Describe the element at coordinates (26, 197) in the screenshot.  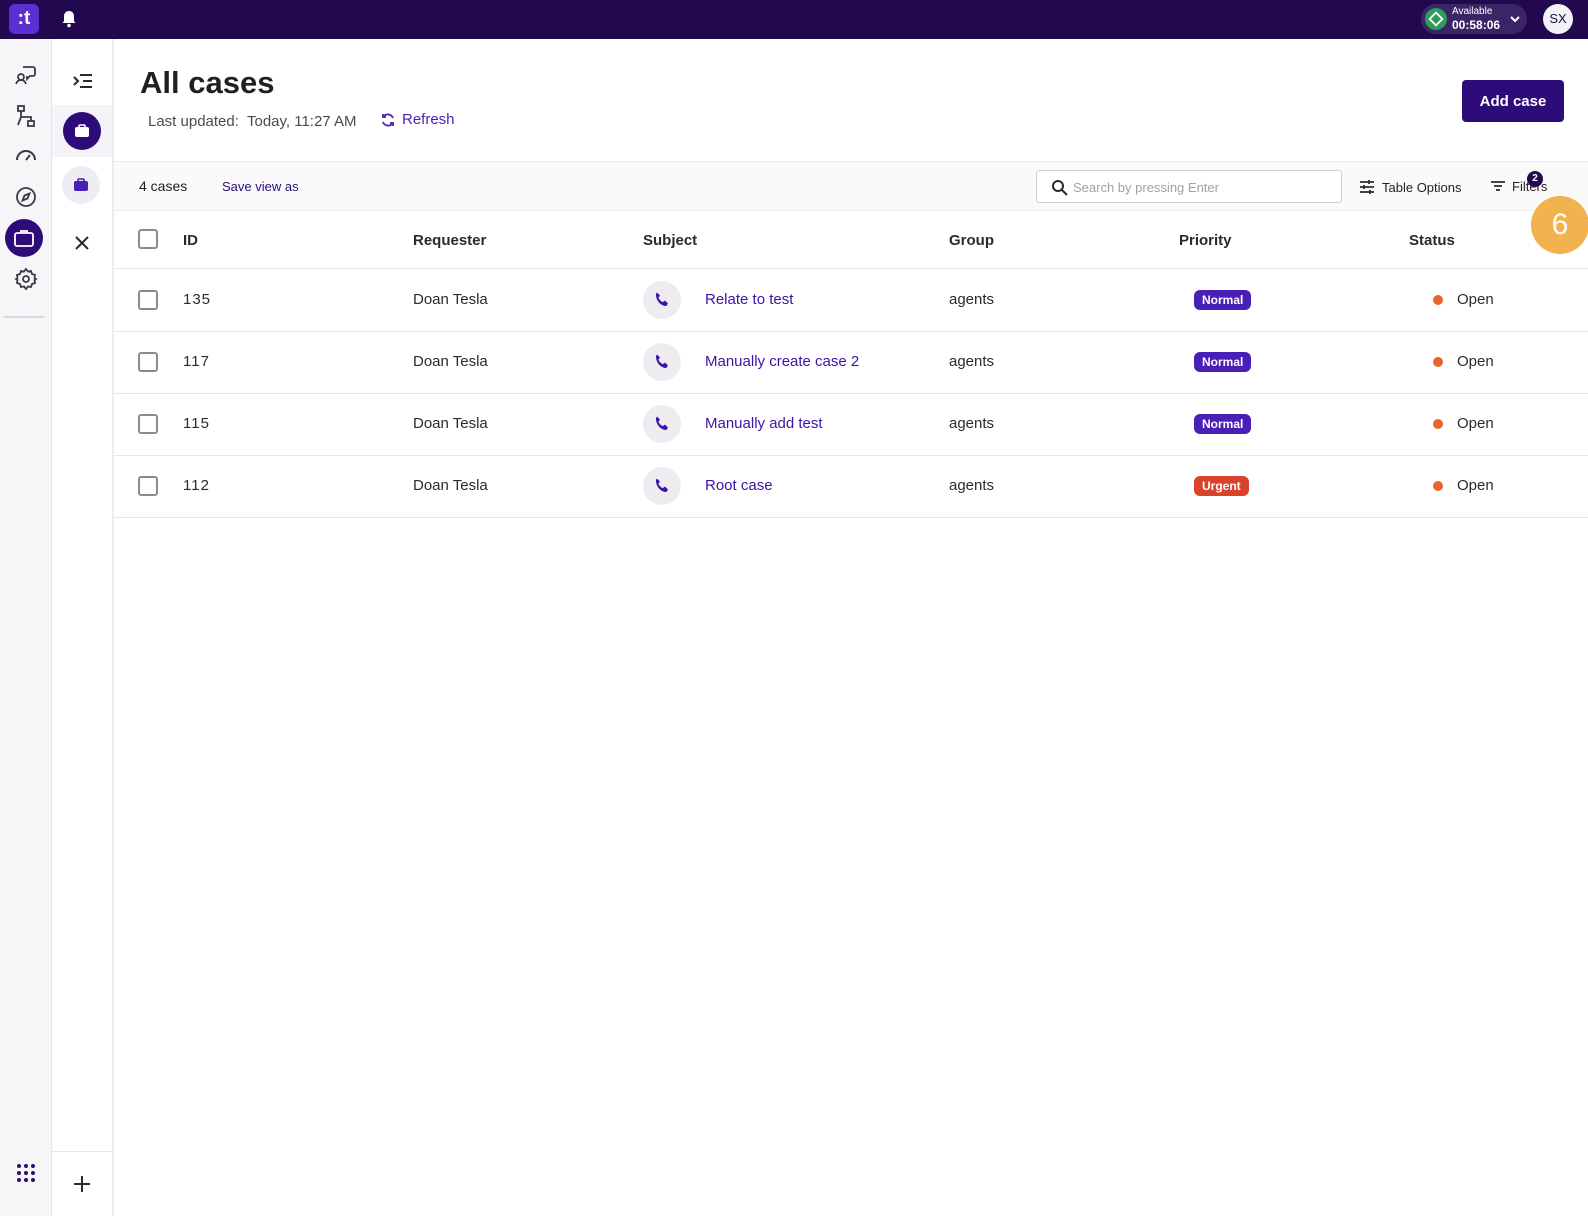
I see `compass-icon` at that location.